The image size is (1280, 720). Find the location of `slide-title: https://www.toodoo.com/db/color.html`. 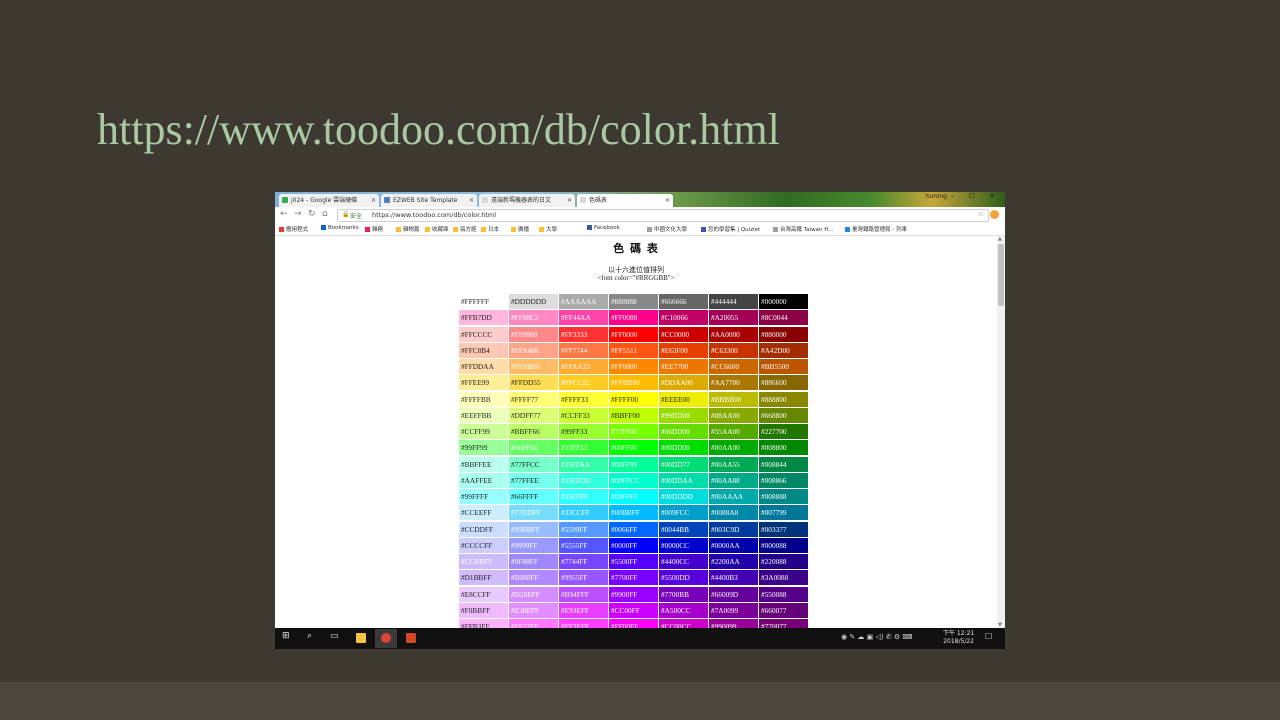

slide-title: https://www.toodoo.com/db/color.html is located at coordinates (438, 129).